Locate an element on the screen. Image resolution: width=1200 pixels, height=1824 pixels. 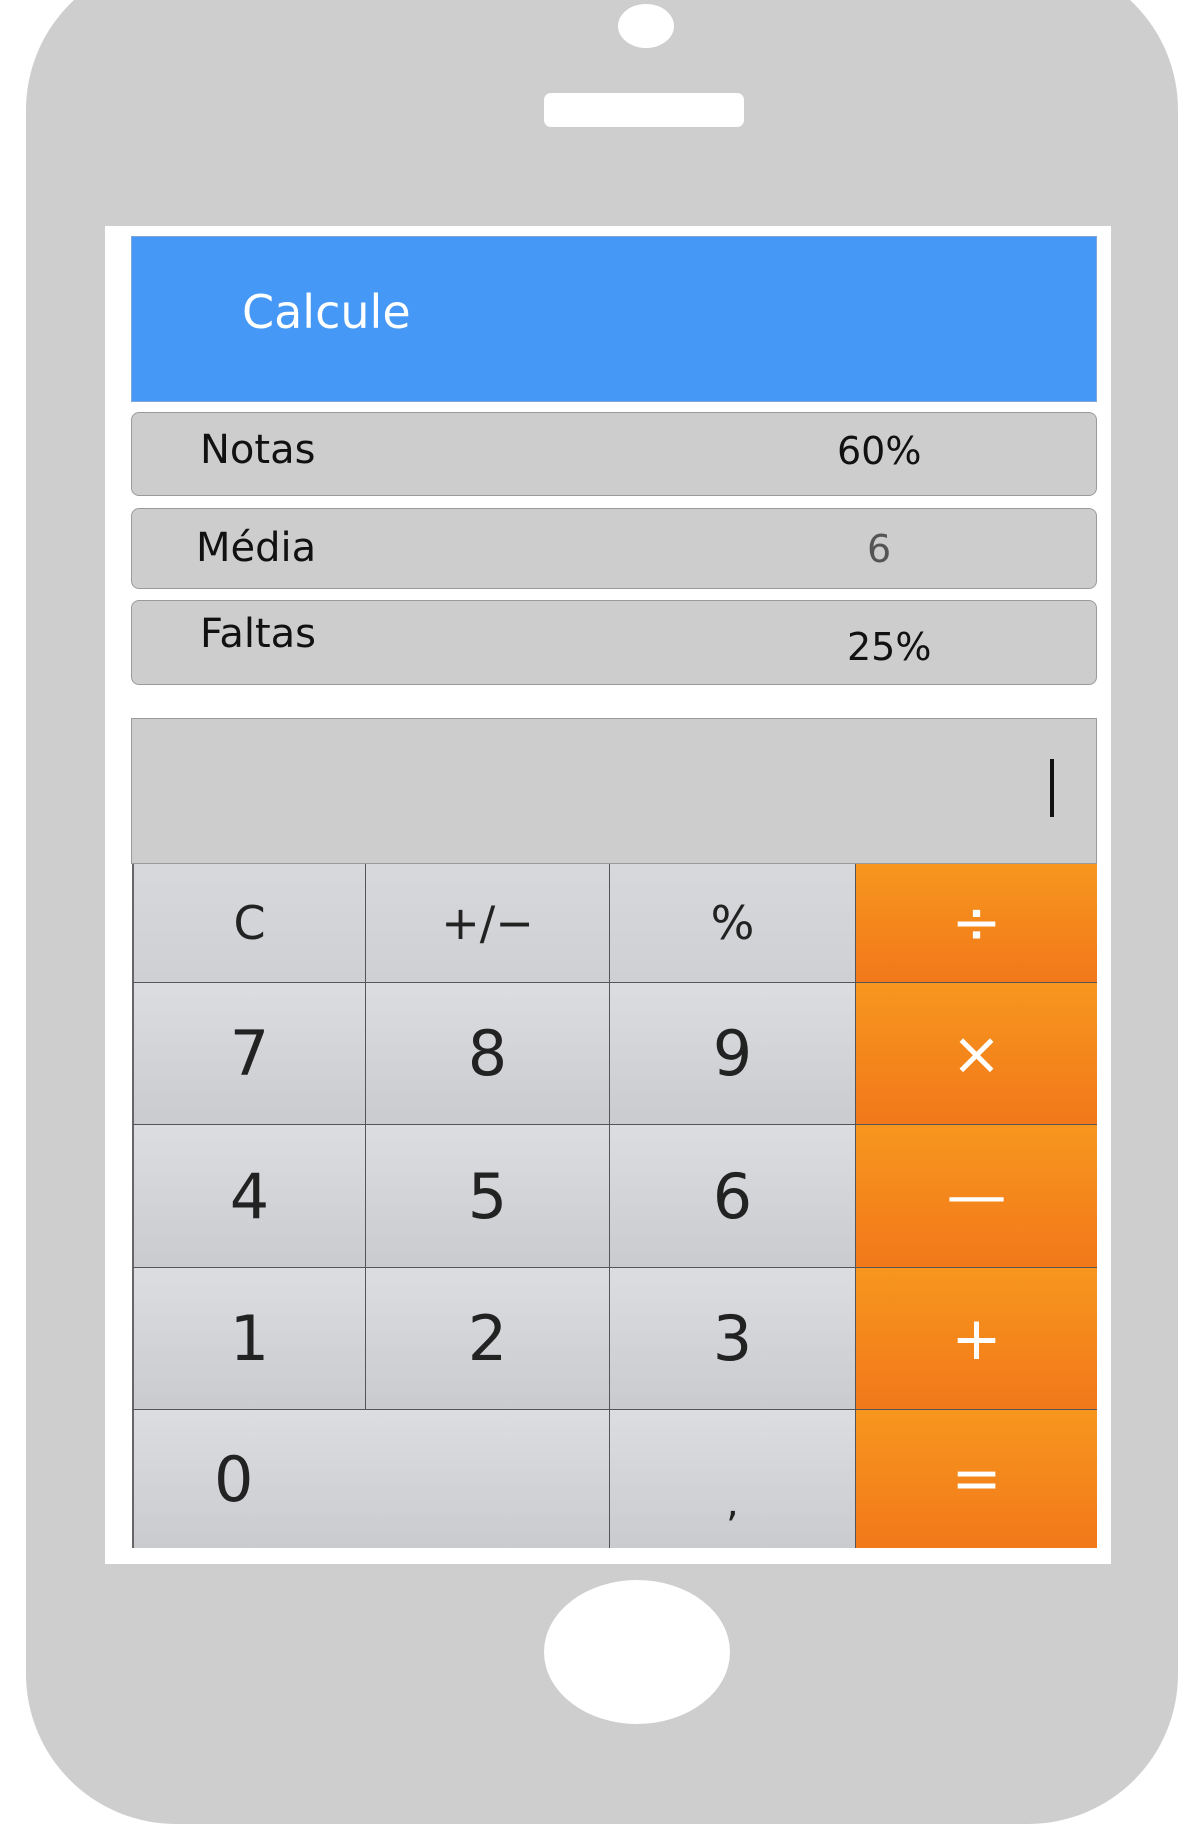
comma-button: , is located at coordinates (733, 1479).